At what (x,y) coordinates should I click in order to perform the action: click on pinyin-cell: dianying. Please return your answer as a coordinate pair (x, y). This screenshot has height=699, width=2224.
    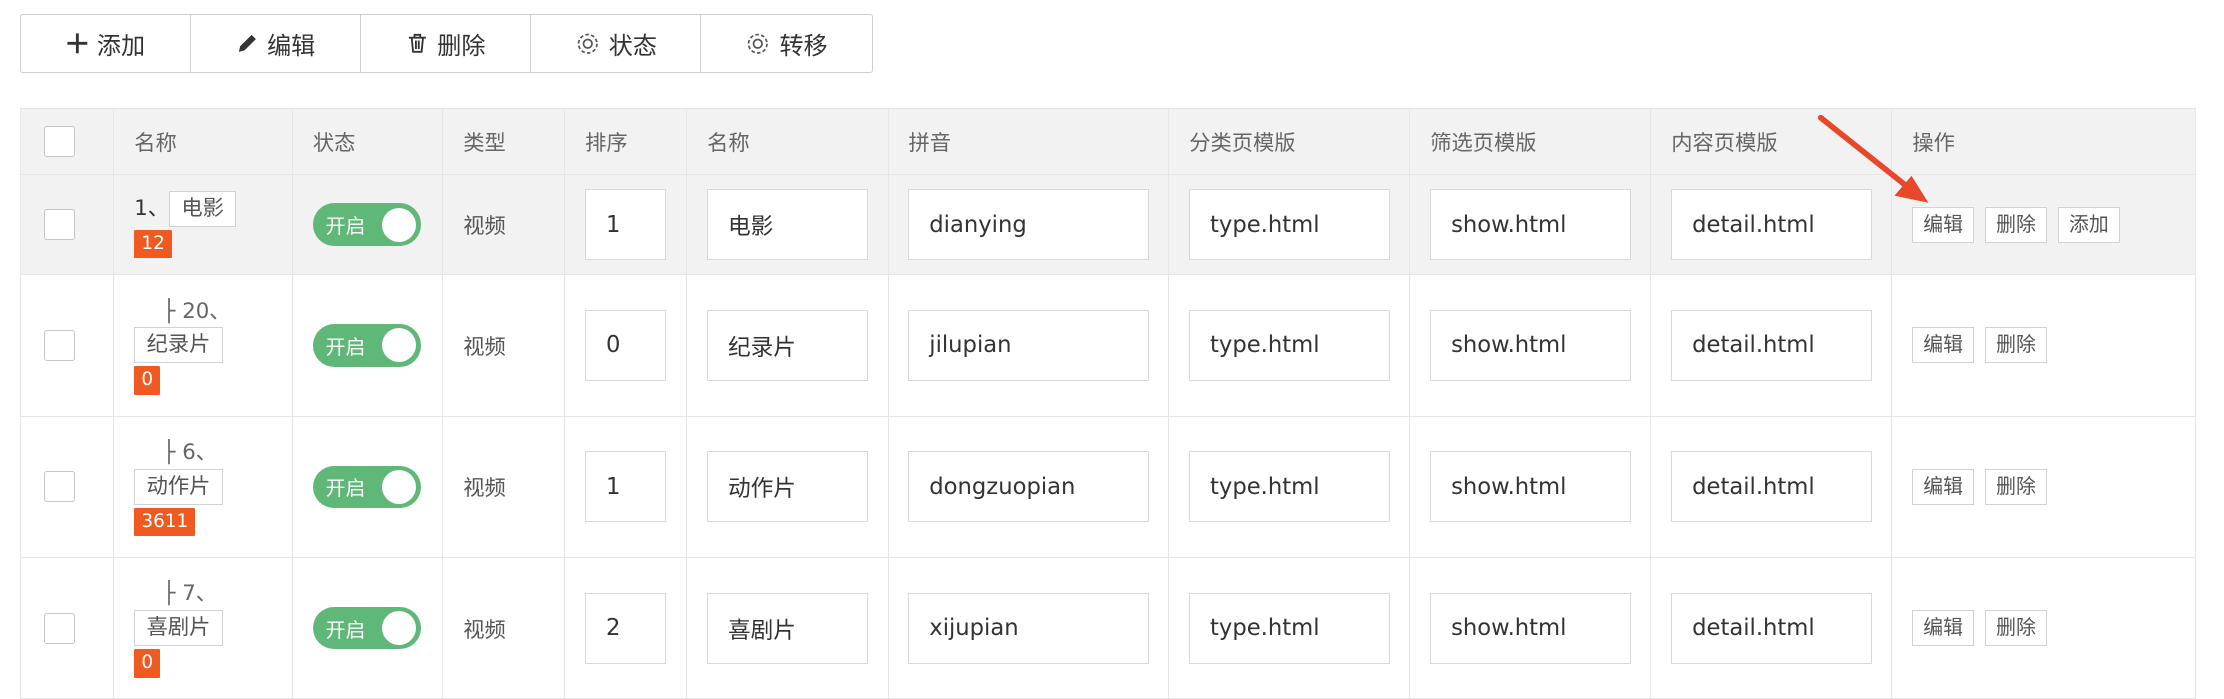
    Looking at the image, I should click on (1028, 224).